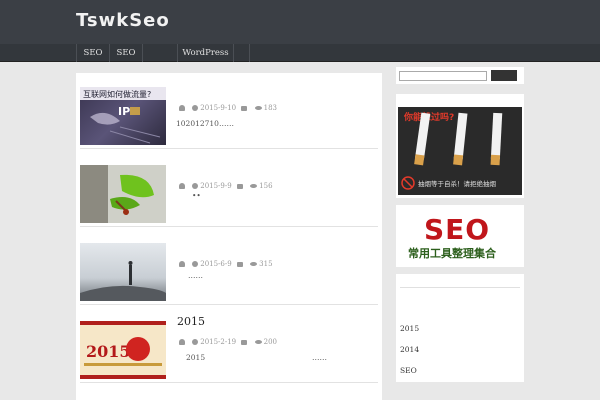 The width and height of the screenshot is (600, 400). I want to click on post-views: 200, so click(270, 342).